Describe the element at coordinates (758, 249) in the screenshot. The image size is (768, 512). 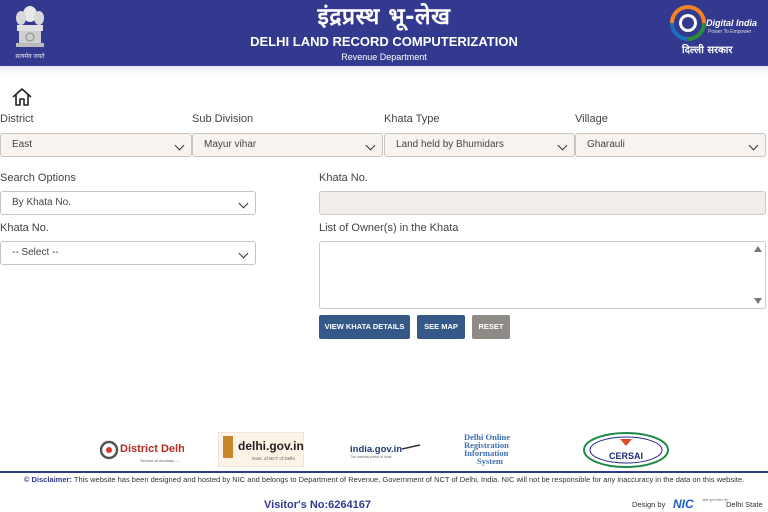
I see `scroll-up-icon` at that location.